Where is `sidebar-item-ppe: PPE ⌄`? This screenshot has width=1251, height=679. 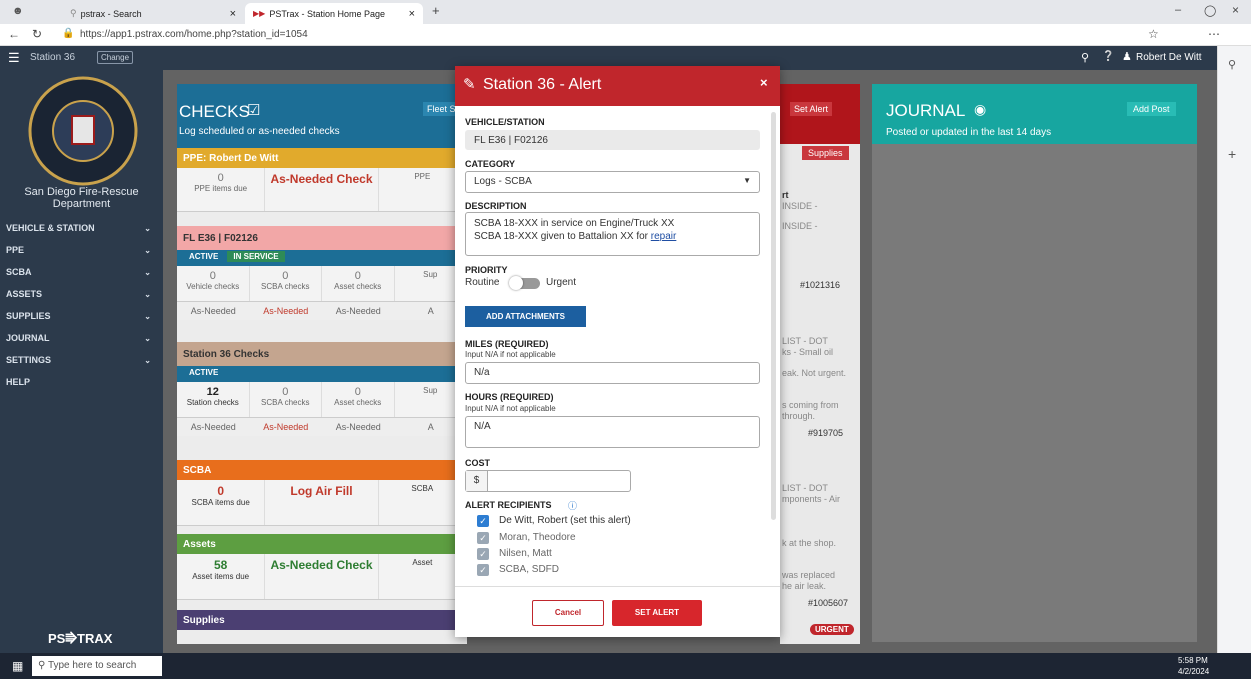
sidebar-item-ppe: PPE ⌄ is located at coordinates (81, 250).